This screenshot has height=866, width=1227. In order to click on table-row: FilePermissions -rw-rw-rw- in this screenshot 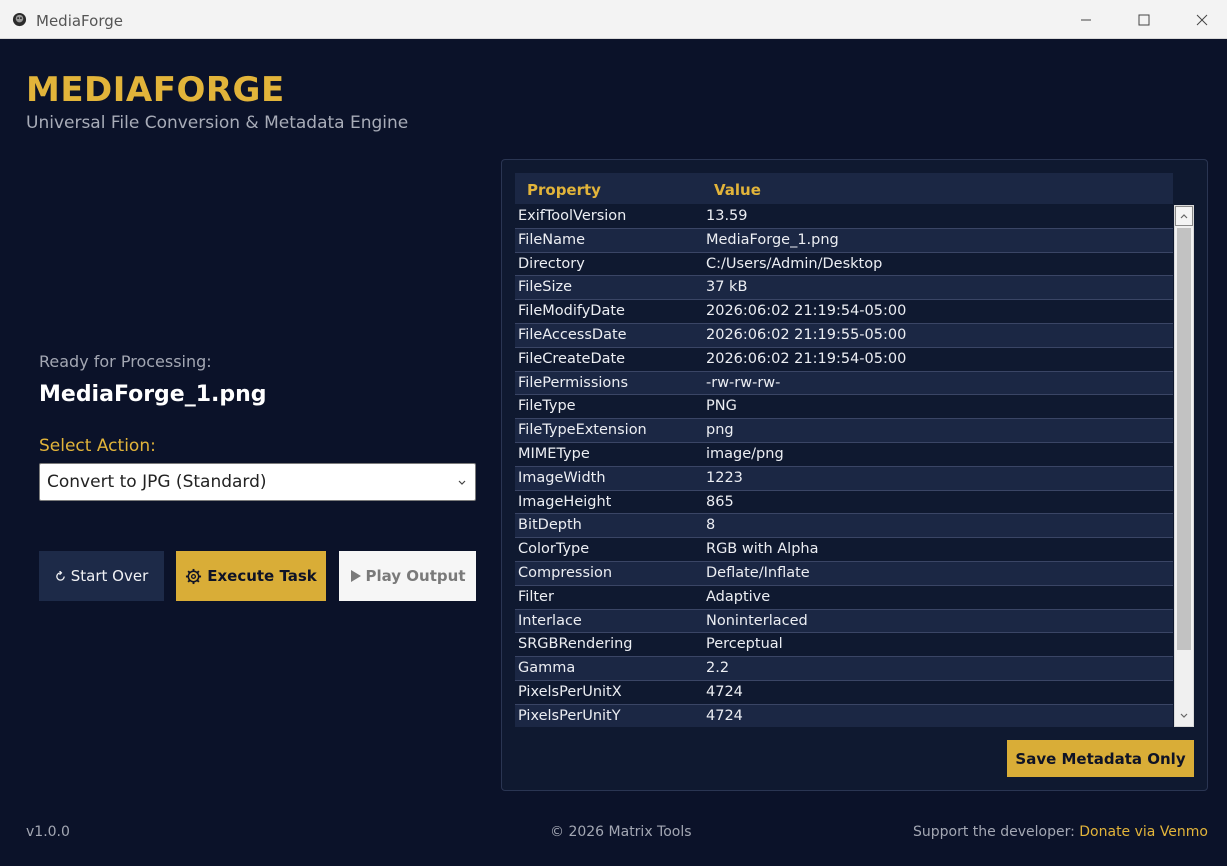, I will do `click(844, 383)`.